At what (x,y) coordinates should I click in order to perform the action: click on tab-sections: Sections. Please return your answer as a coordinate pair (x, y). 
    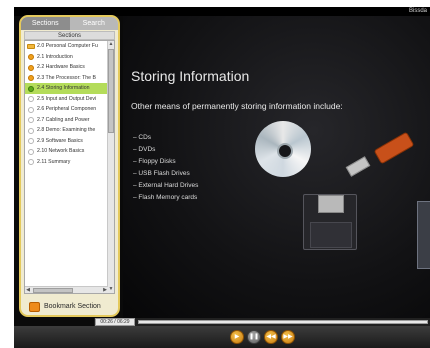
    Looking at the image, I should click on (45, 23).